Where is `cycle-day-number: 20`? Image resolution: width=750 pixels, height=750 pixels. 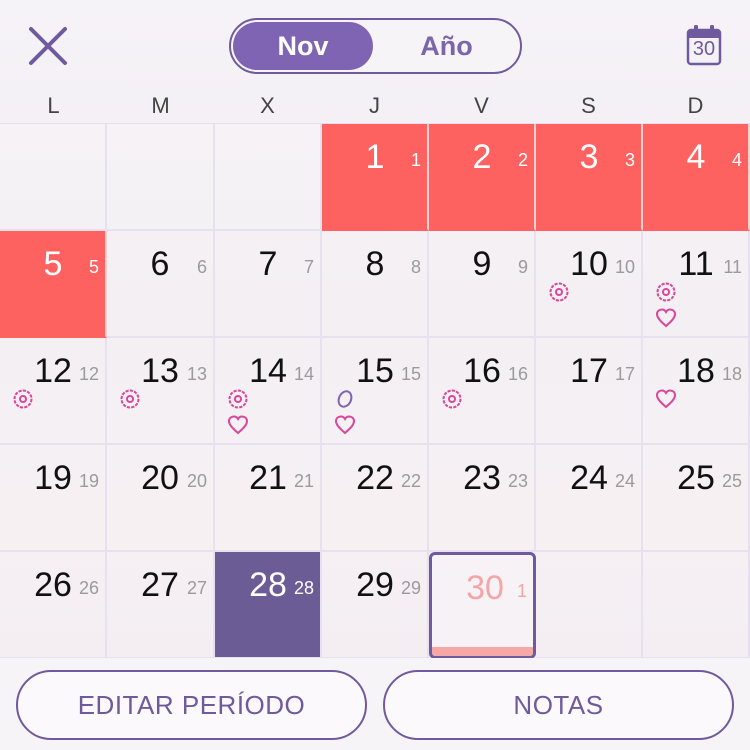 cycle-day-number: 20 is located at coordinates (196, 481).